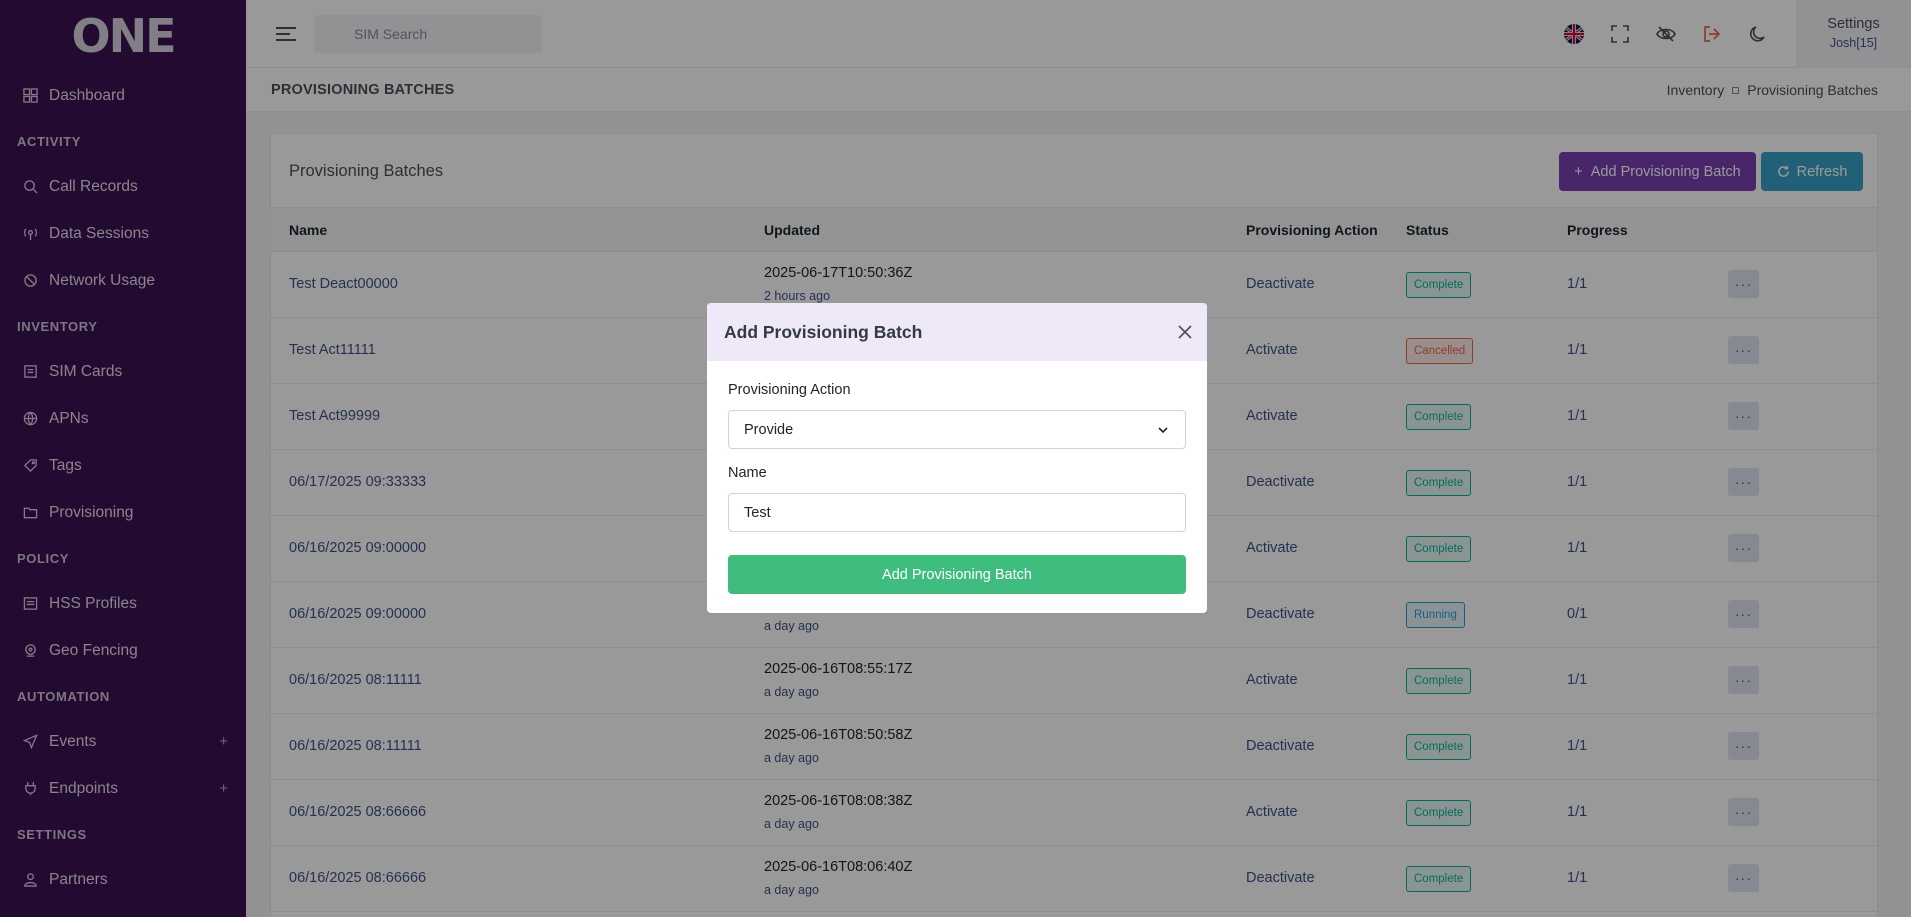 The height and width of the screenshot is (917, 1911). Describe the element at coordinates (823, 332) in the screenshot. I see `modal-title: Add Provisioning Batch` at that location.